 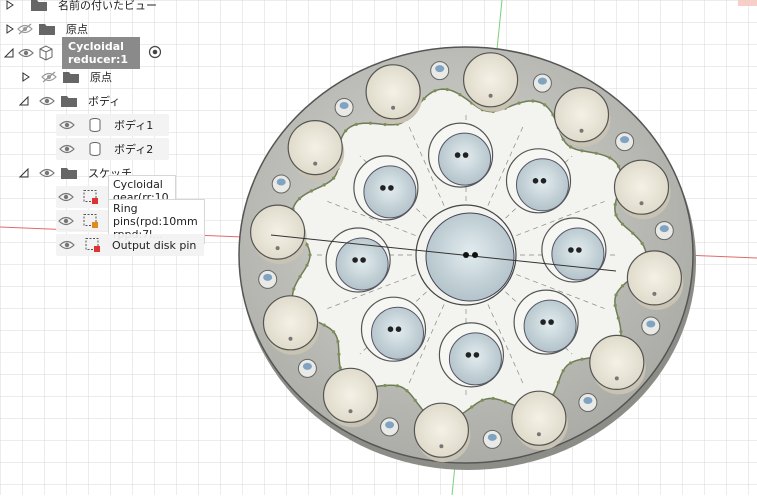 What do you see at coordinates (155, 53) in the screenshot?
I see `activate-radio-icon` at bounding box center [155, 53].